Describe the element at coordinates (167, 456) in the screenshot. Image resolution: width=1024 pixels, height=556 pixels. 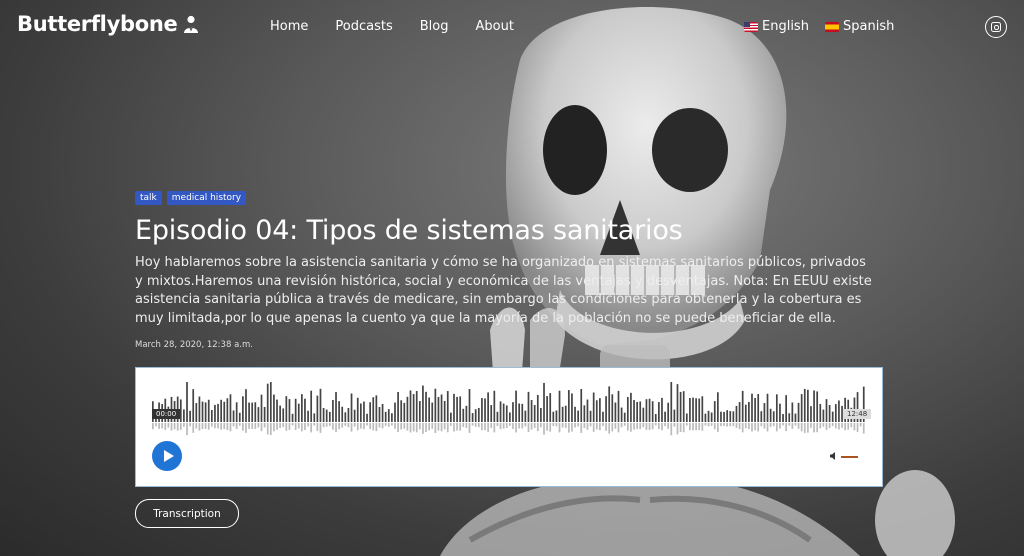
I see `play-button` at that location.